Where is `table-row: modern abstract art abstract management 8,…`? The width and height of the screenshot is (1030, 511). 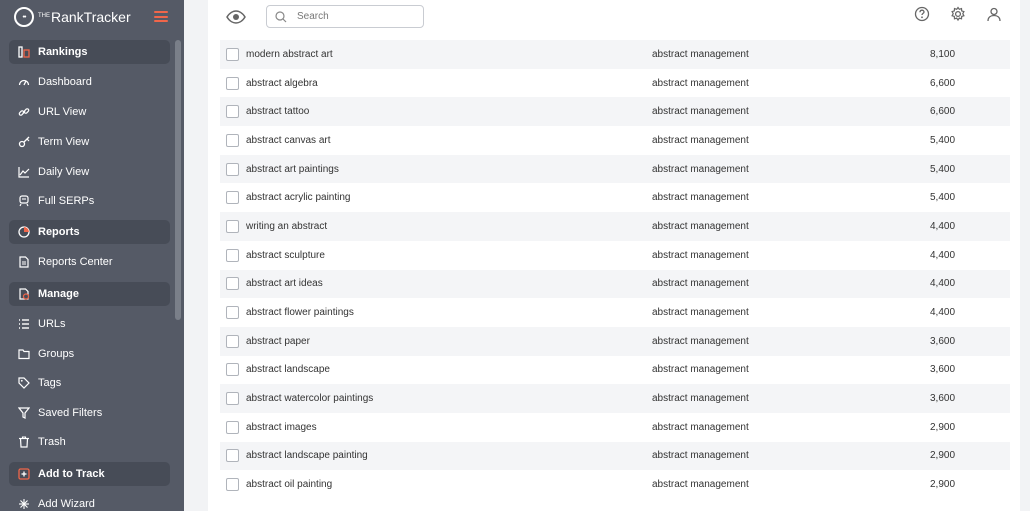 table-row: modern abstract art abstract management 8,… is located at coordinates (615, 54).